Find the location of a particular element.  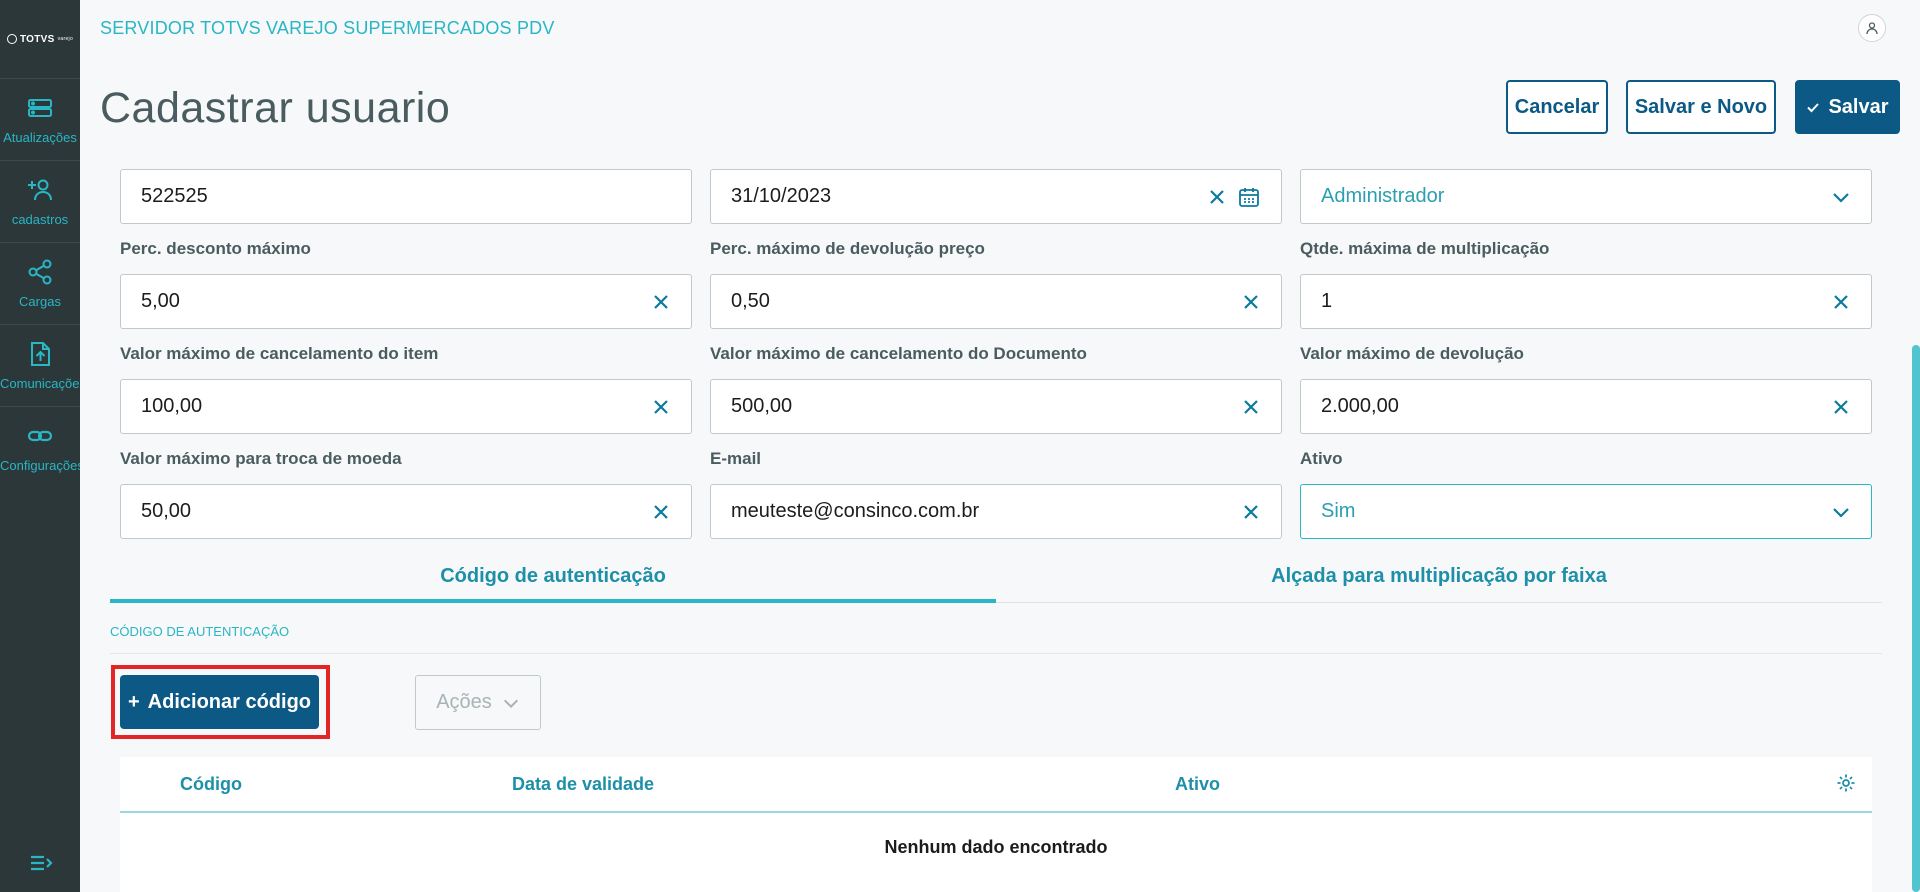

actions-label: Ações is located at coordinates (464, 702).